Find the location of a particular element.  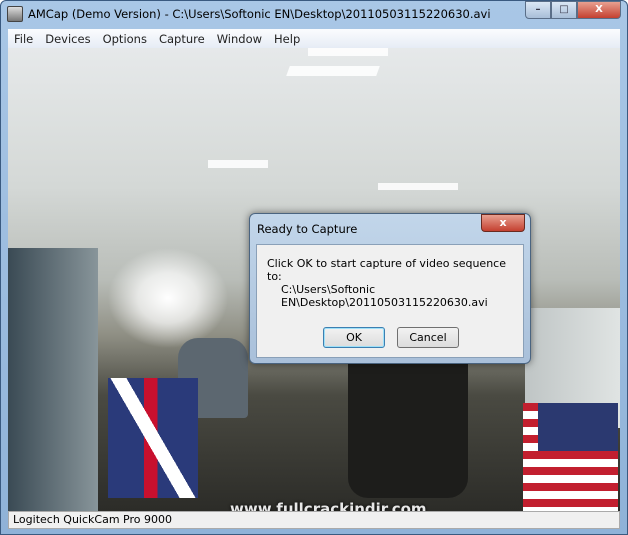

status-bar: Logitech QuickCam Pro 9000 is located at coordinates (314, 520).